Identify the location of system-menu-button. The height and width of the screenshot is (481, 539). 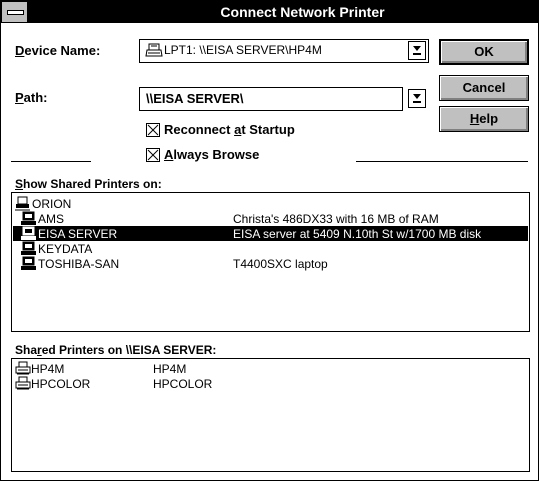
(15, 12).